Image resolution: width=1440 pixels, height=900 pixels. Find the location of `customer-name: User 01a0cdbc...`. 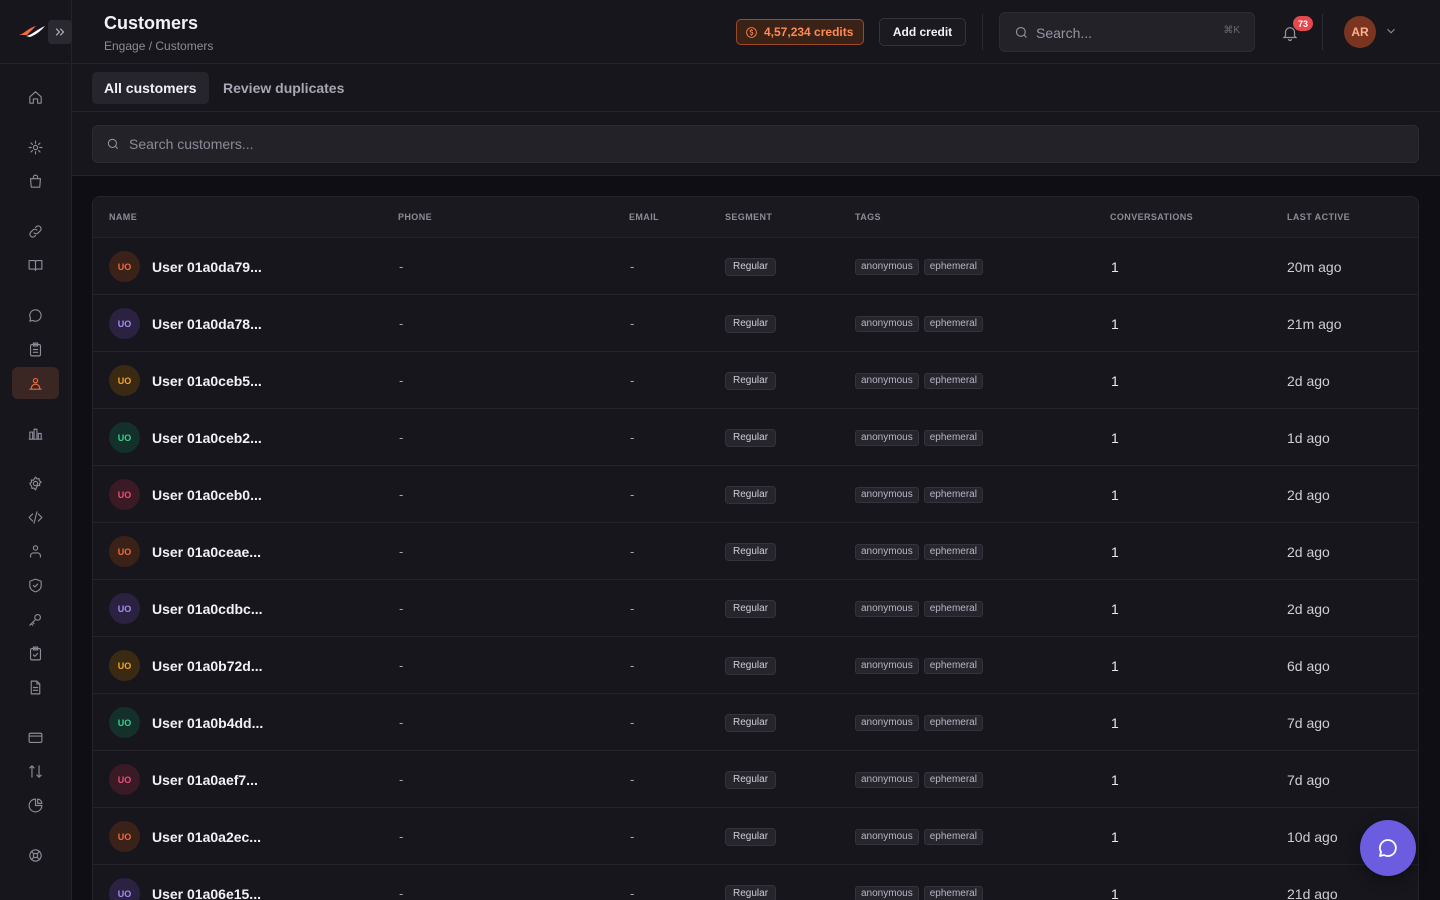

customer-name: User 01a0cdbc... is located at coordinates (207, 609).